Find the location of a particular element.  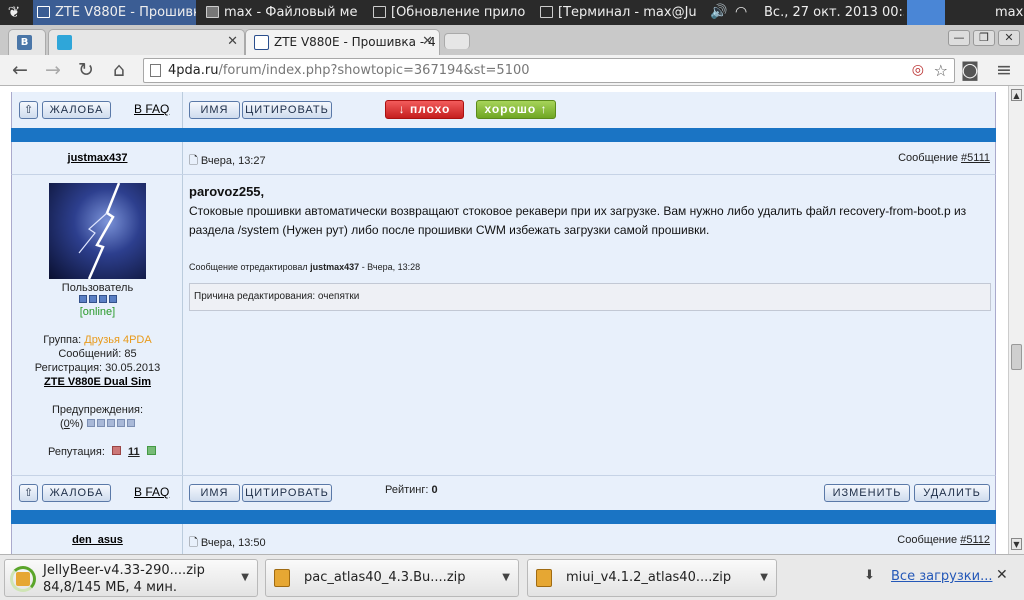

vk-favicon-icon: В is located at coordinates (24, 42).